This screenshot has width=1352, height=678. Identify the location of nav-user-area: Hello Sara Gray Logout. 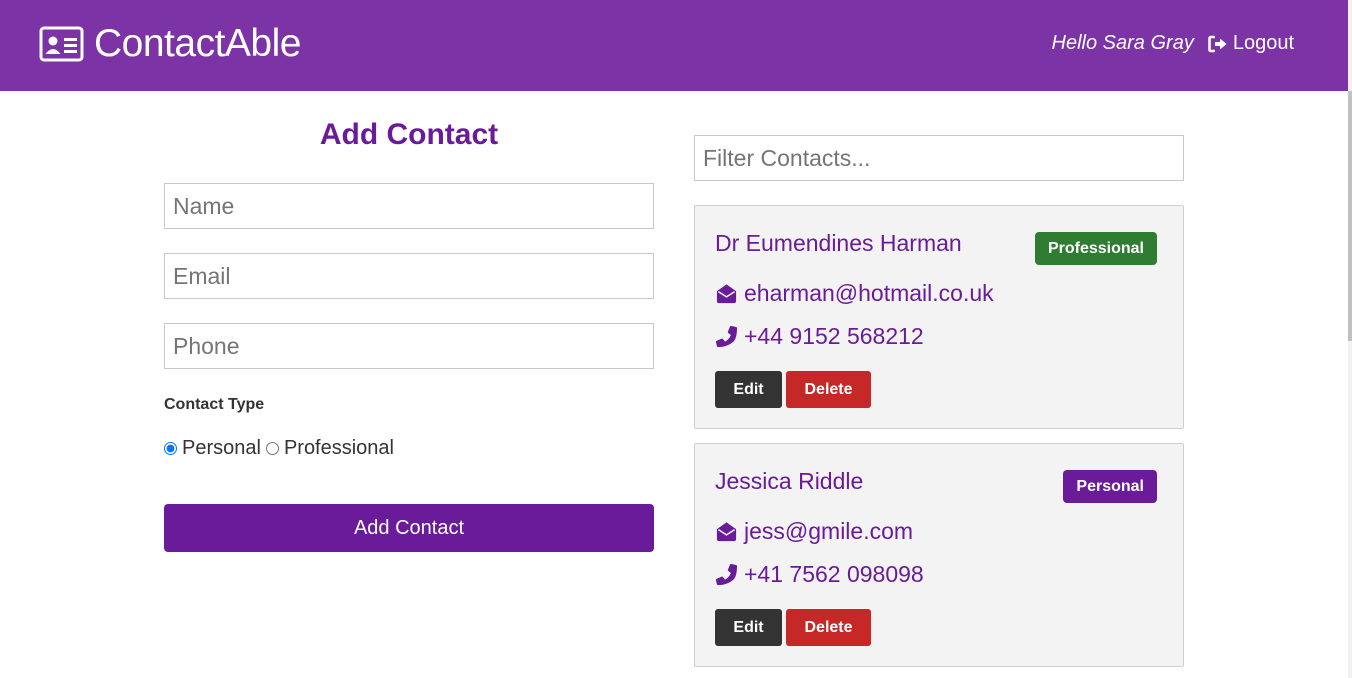
(1173, 43).